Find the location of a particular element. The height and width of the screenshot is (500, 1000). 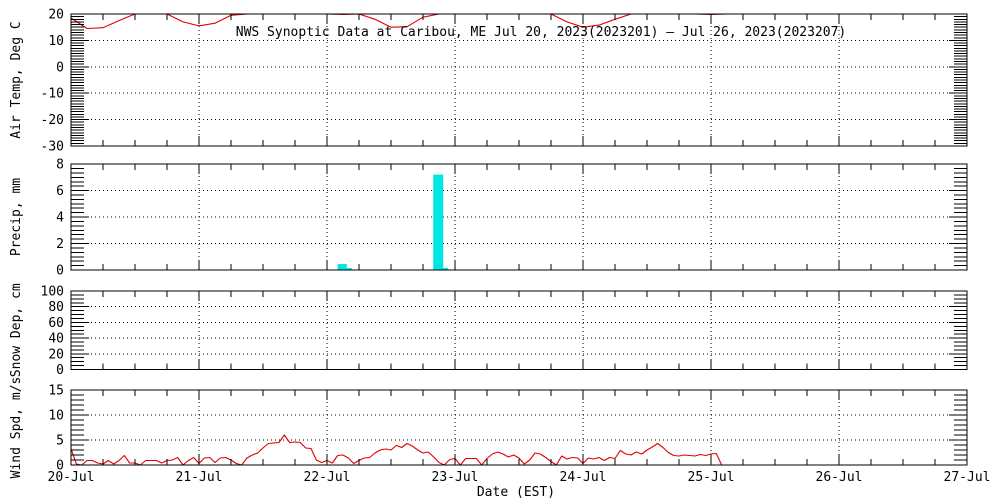

y-tick-label: 5 is located at coordinates (60, 441).